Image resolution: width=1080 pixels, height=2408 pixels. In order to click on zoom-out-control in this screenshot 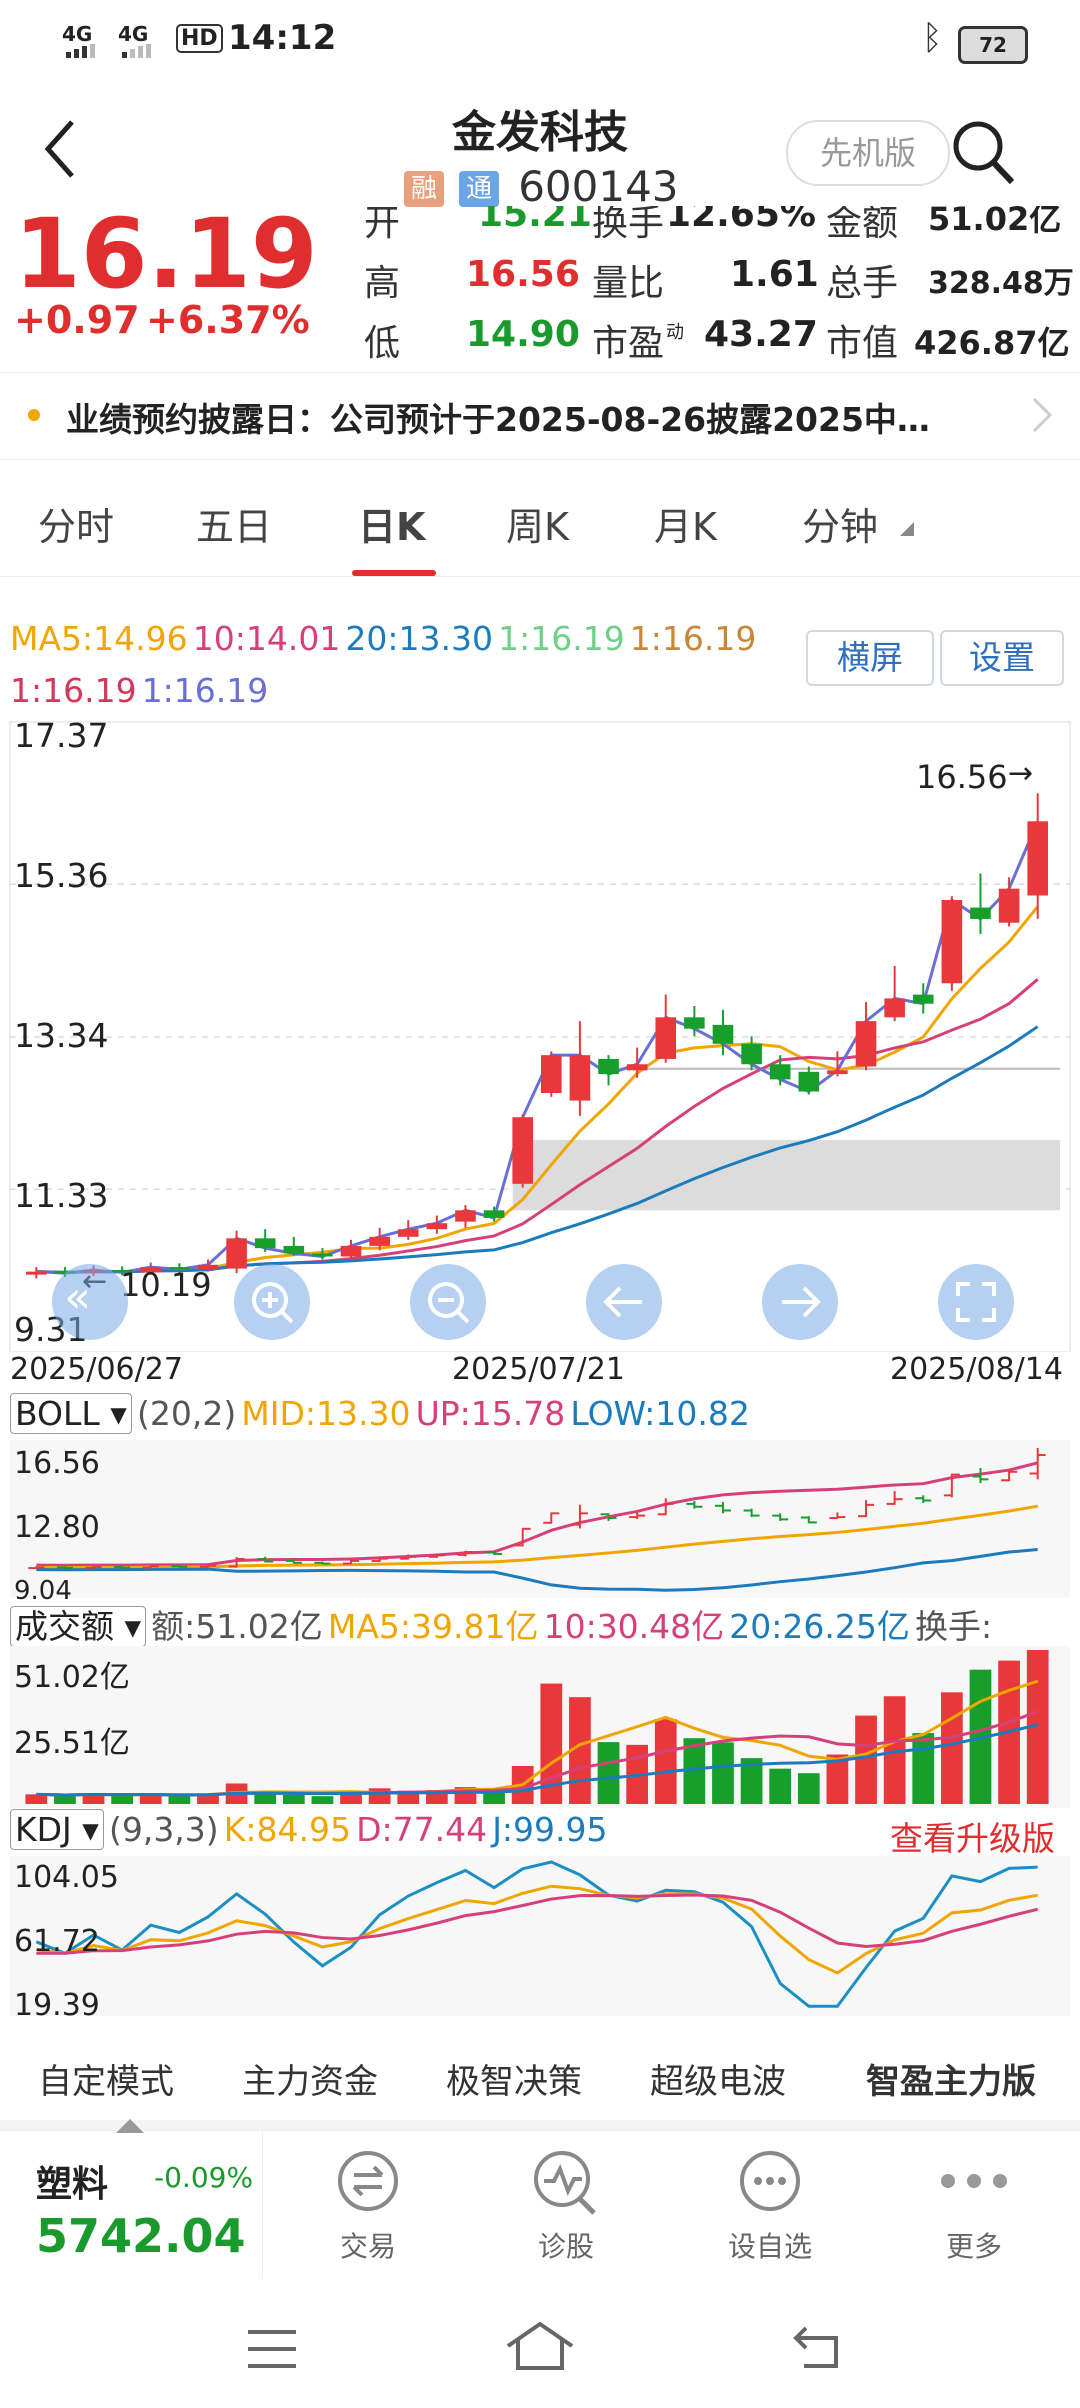, I will do `click(448, 1302)`.